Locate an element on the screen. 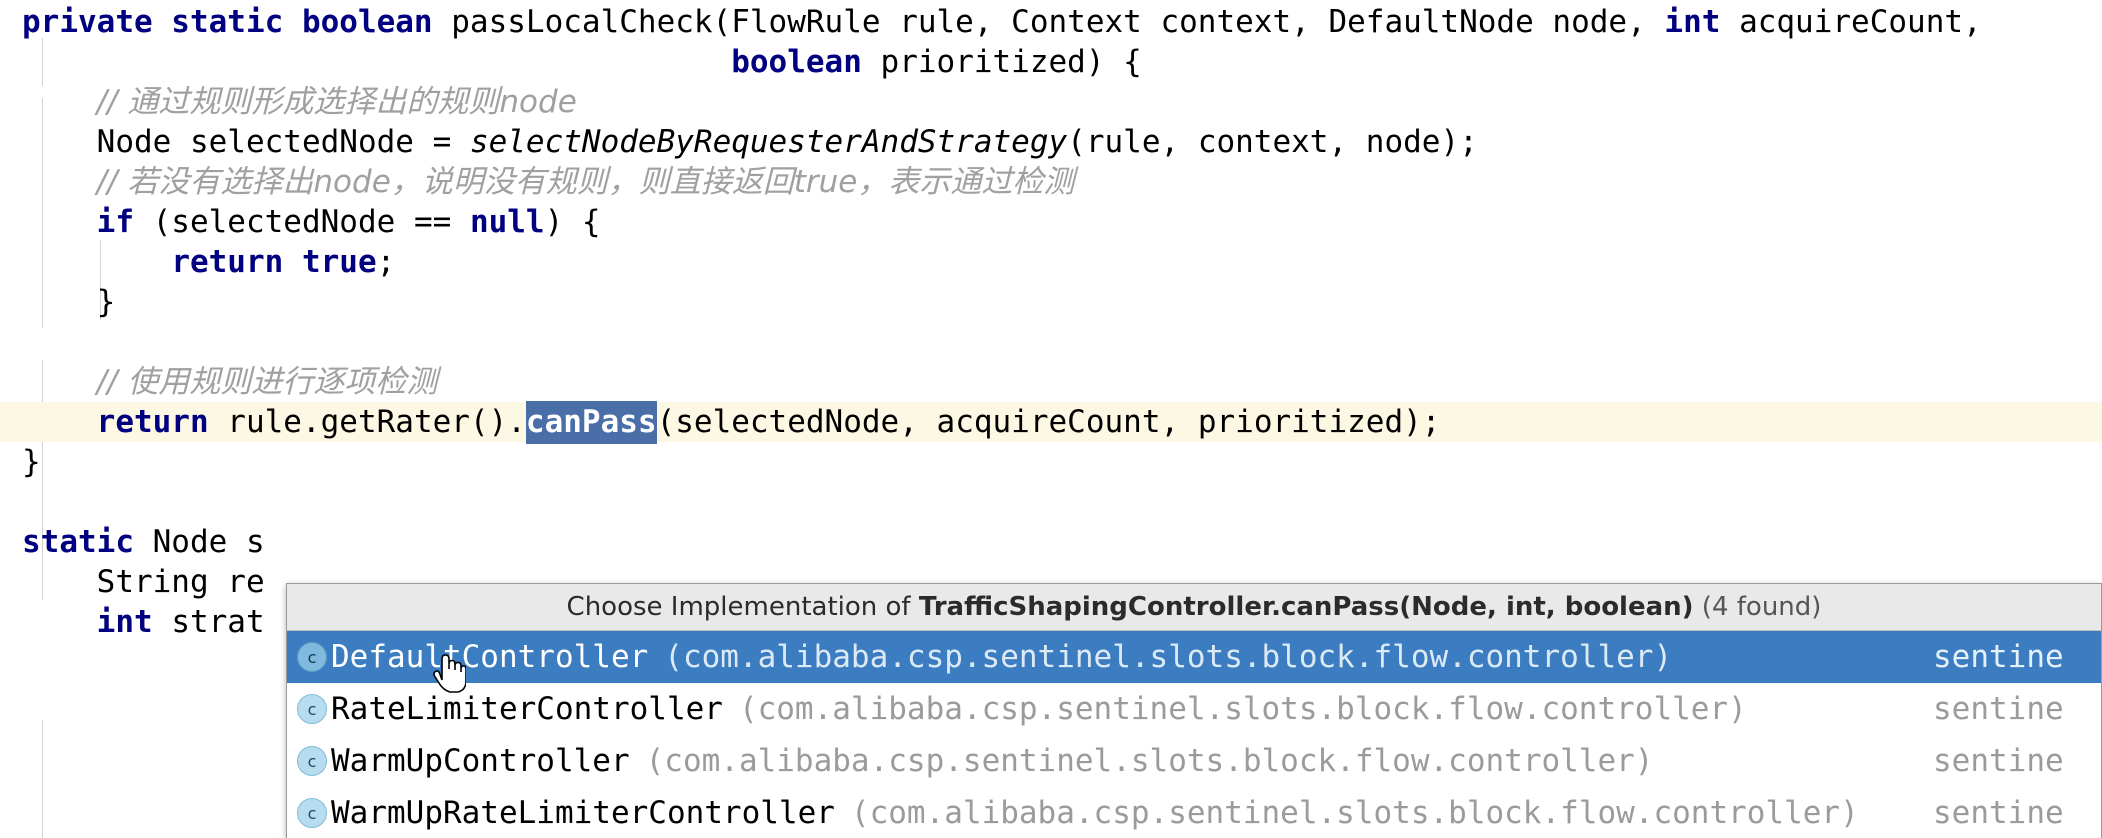 This screenshot has height=838, width=2102. code-line-content: boolean prioritized) { is located at coordinates (571, 62).